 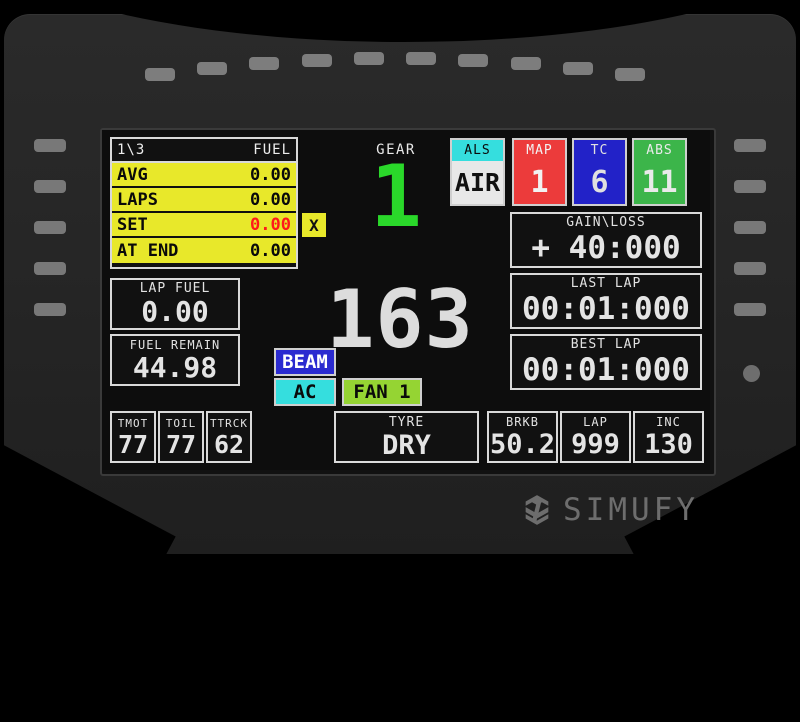 I want to click on mode-box-label: ALS, so click(x=477, y=150).